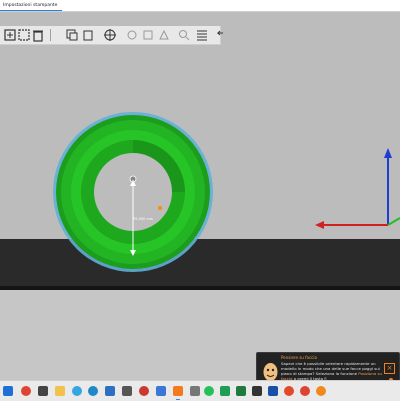 The image size is (400, 401). Describe the element at coordinates (144, 391) in the screenshot. I see `mail-icon` at that location.